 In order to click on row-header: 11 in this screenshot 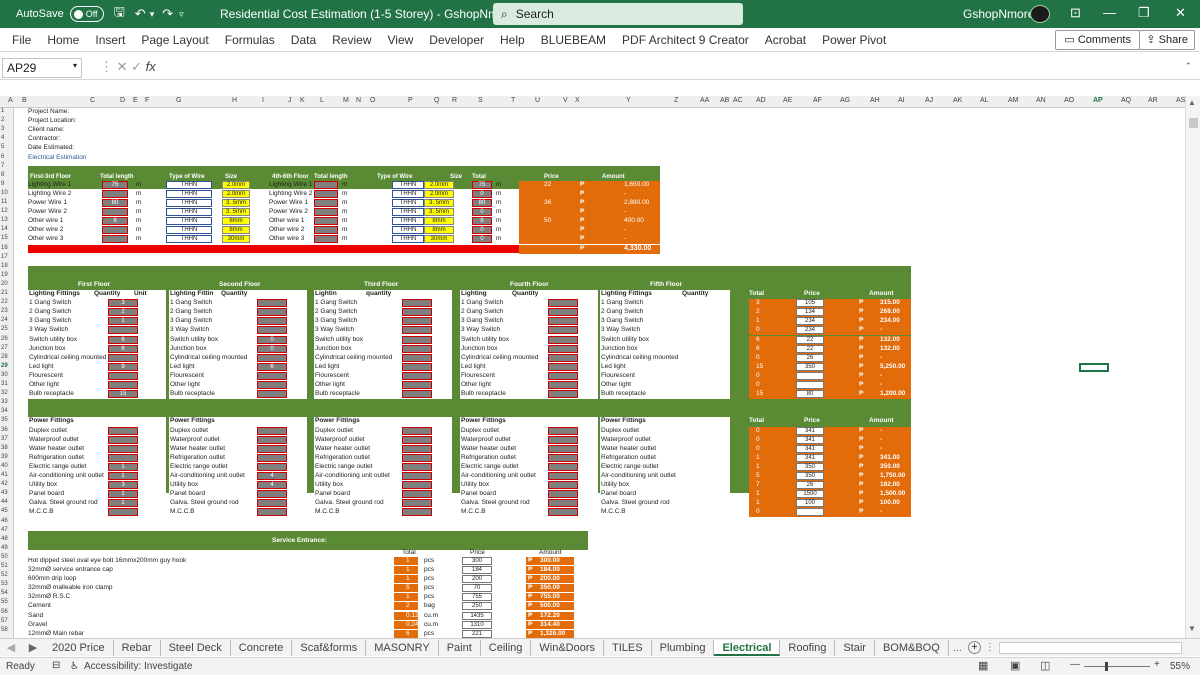, I will do `click(4, 202)`.